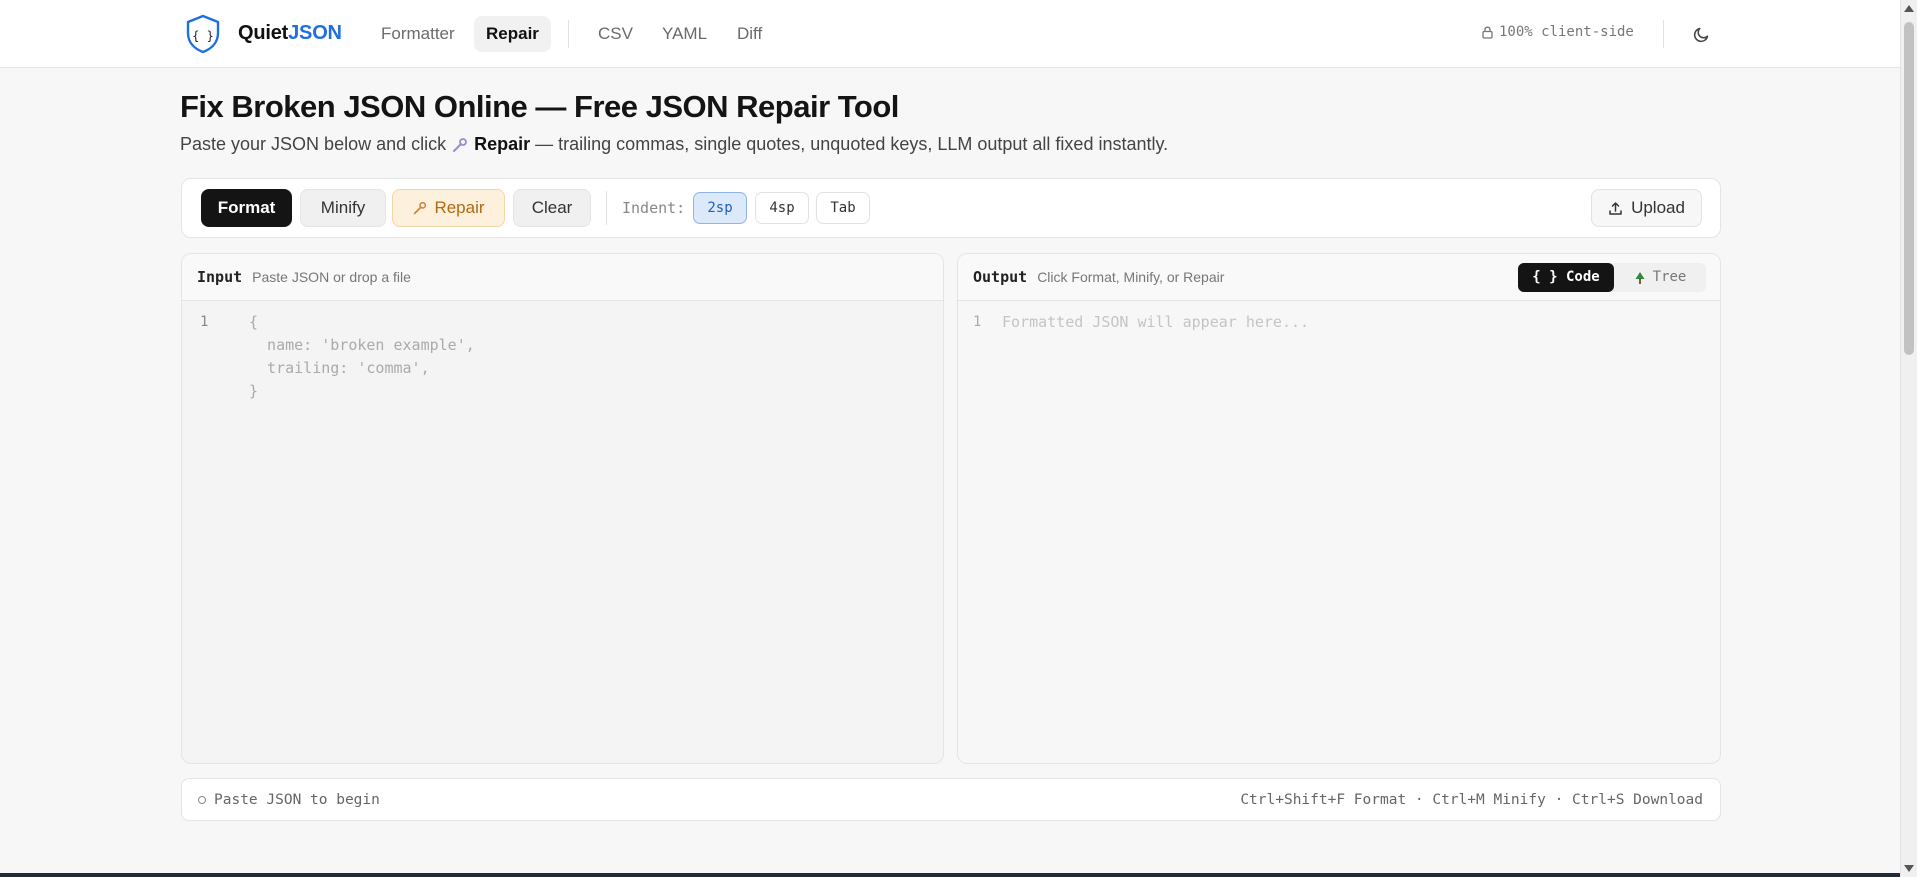 This screenshot has height=877, width=1917. I want to click on status-text: Paste JSON to begin, so click(297, 799).